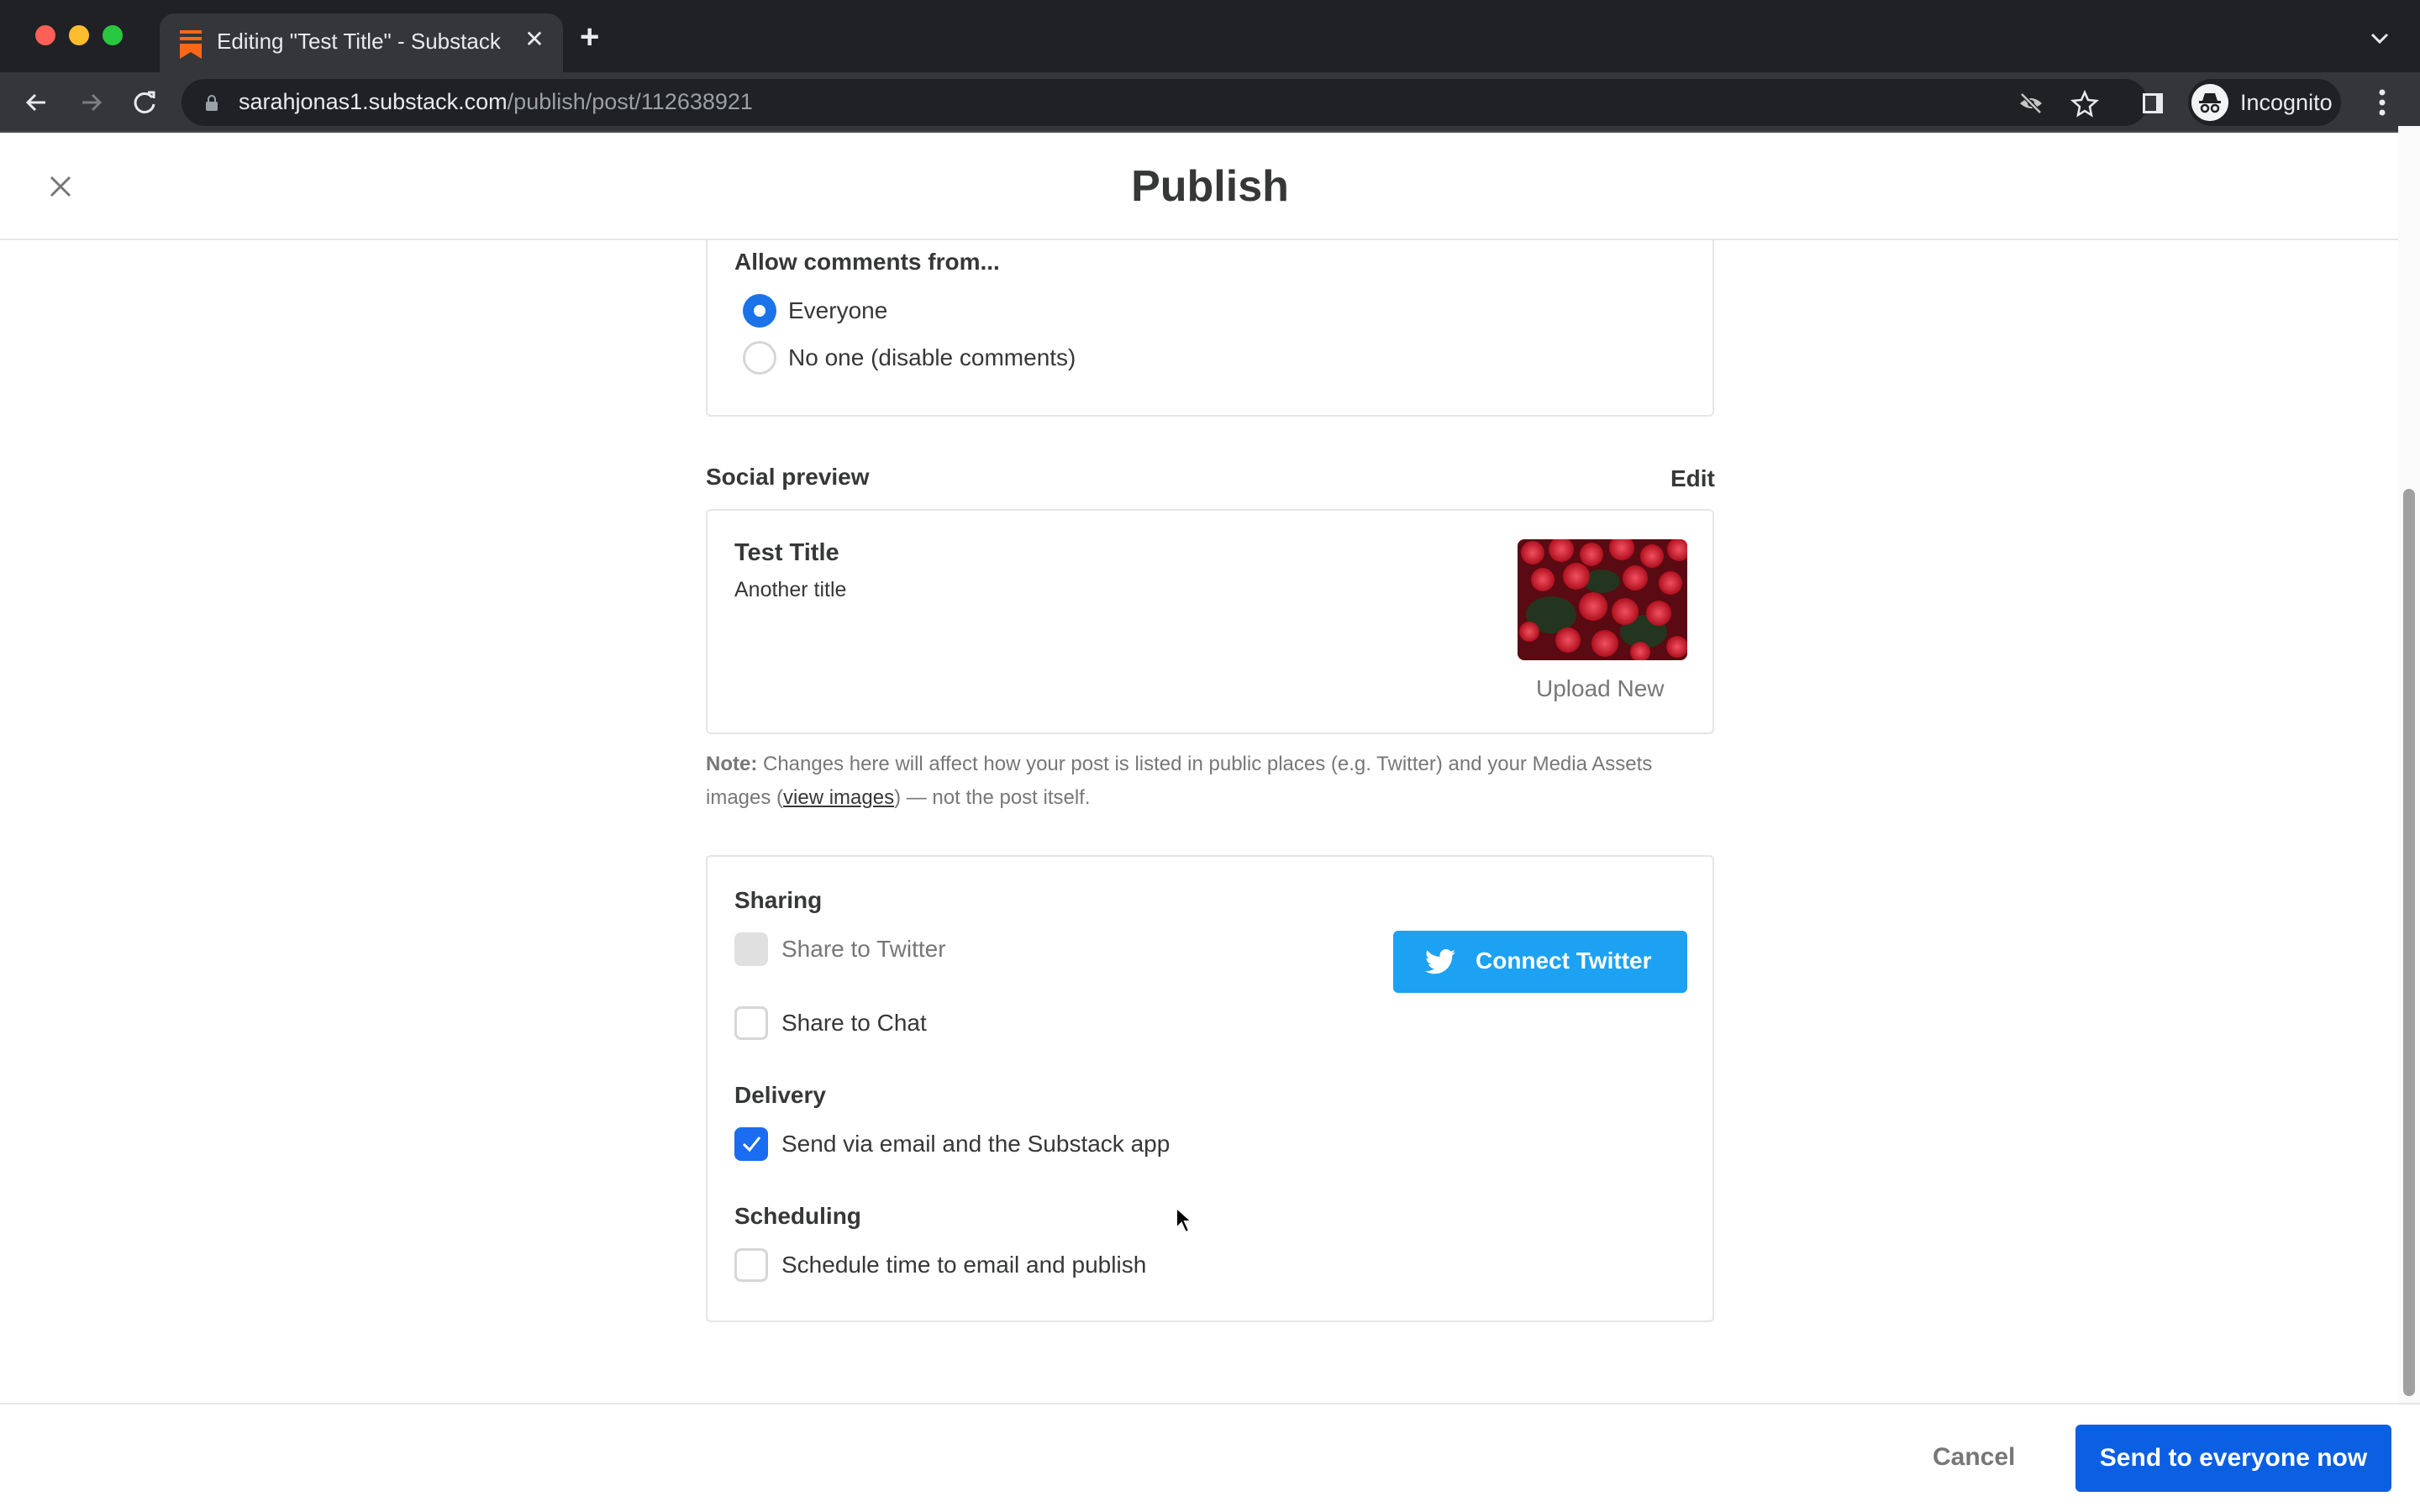 Image resolution: width=2420 pixels, height=1512 pixels. What do you see at coordinates (45, 35) in the screenshot?
I see `window-close-button` at bounding box center [45, 35].